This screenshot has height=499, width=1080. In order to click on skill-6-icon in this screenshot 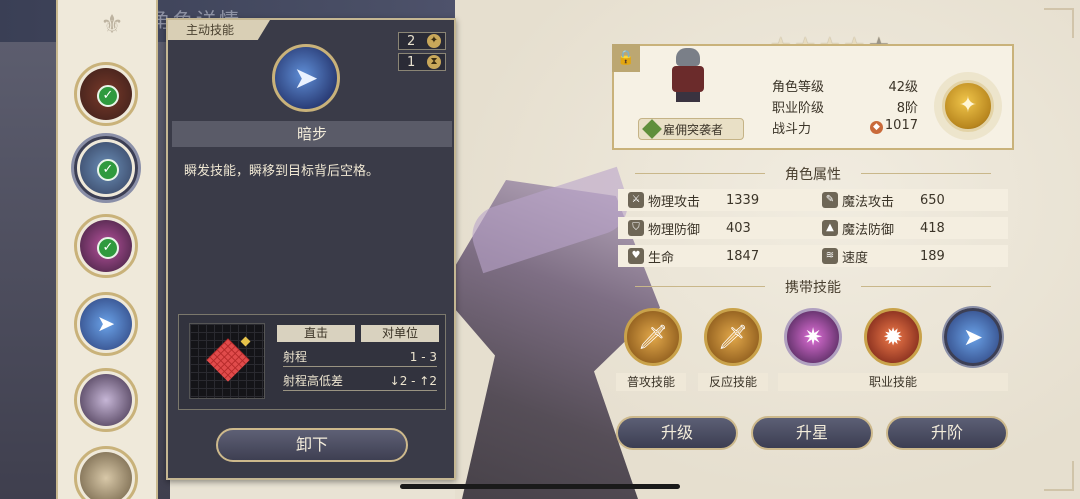, I will do `click(106, 475)`.